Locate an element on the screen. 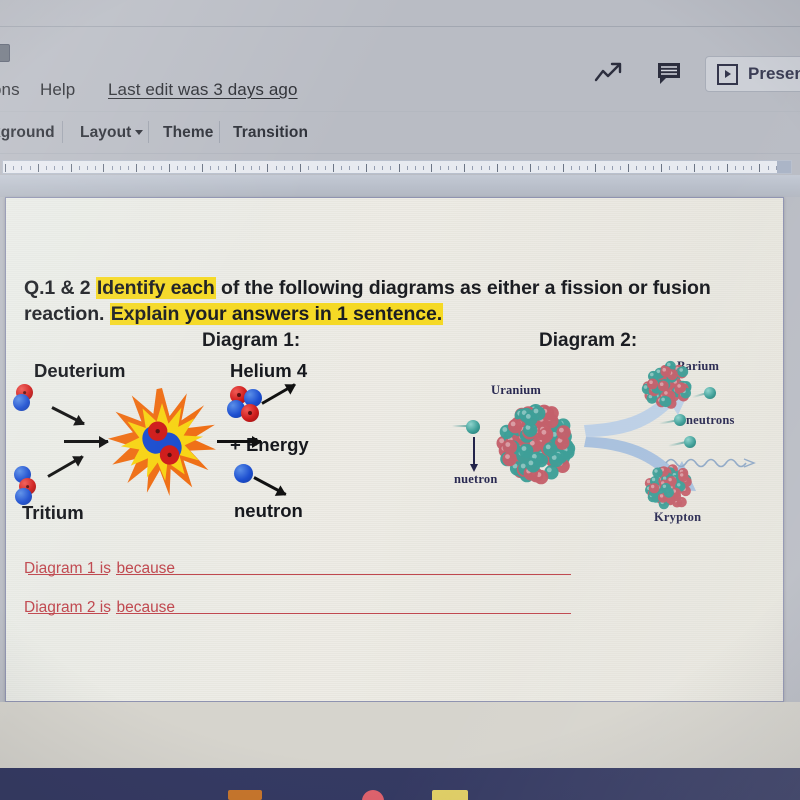 This screenshot has width=800, height=800. arrow-tritium is located at coordinates (65, 466).